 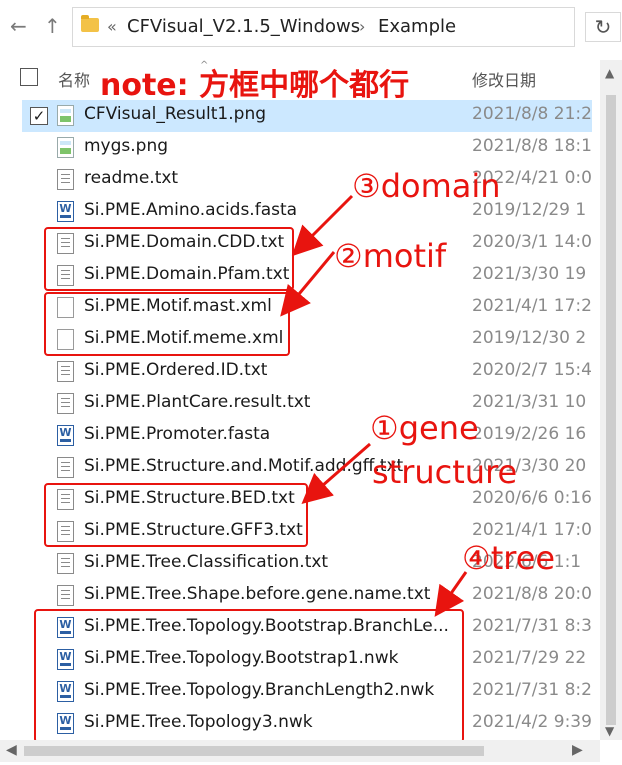 I want to click on file-date: 2019/12/30 2, so click(x=529, y=338).